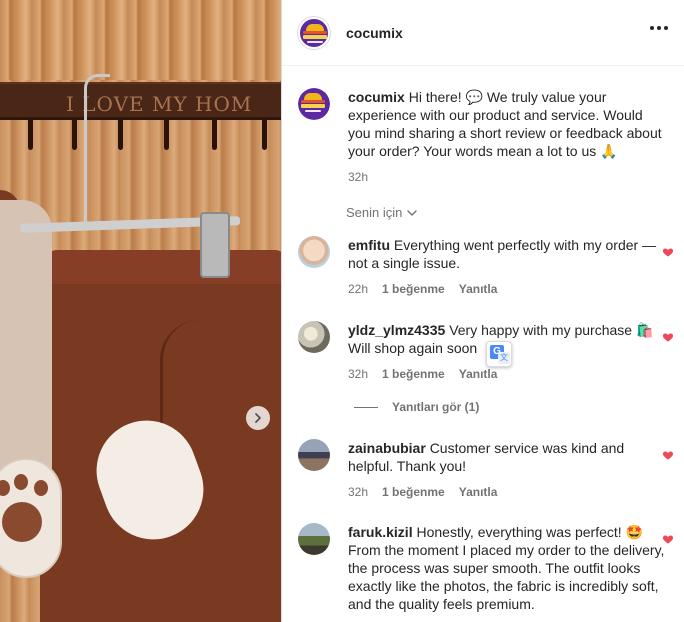  I want to click on paw-pocket, so click(31, 518).